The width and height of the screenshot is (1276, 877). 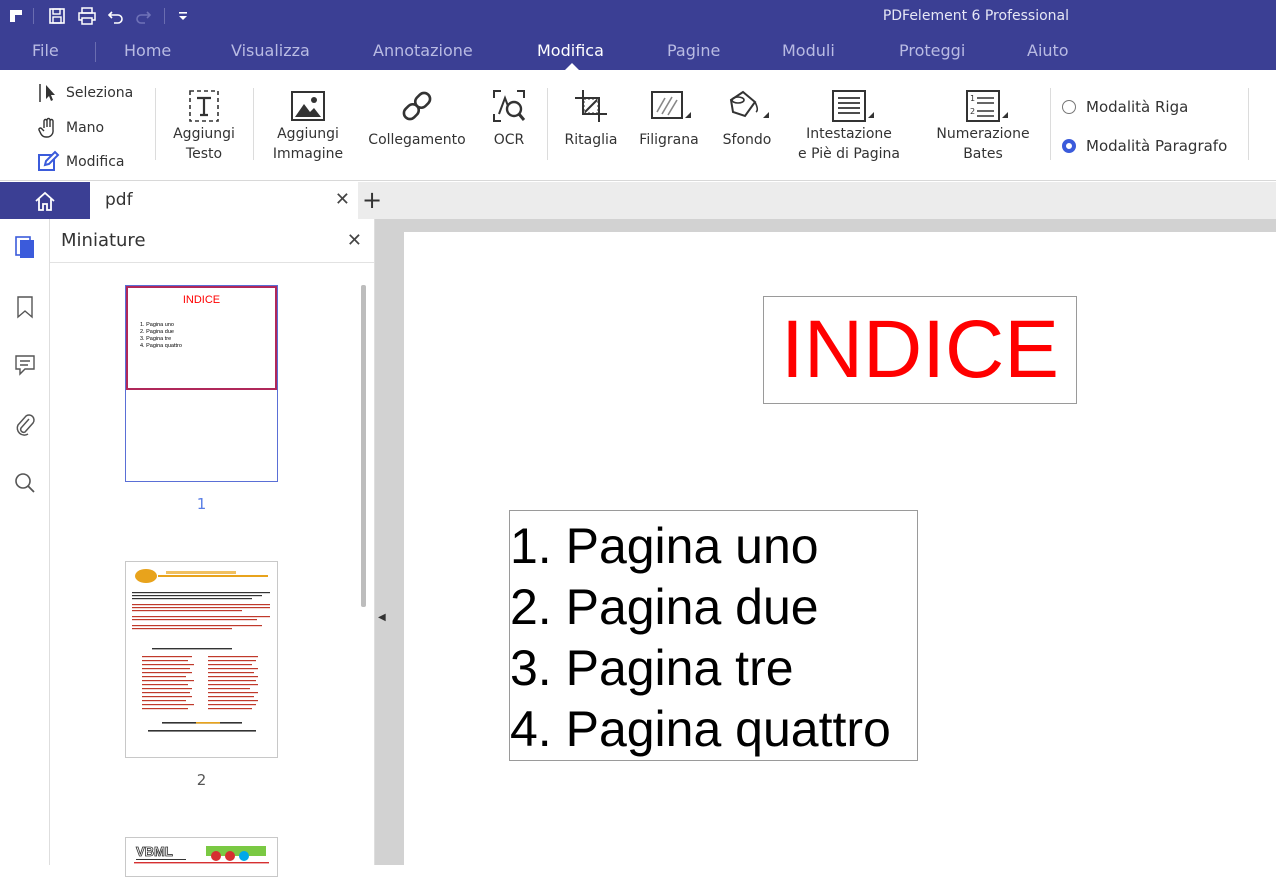 I want to click on attachment-paperclip-icon, so click(x=25, y=425).